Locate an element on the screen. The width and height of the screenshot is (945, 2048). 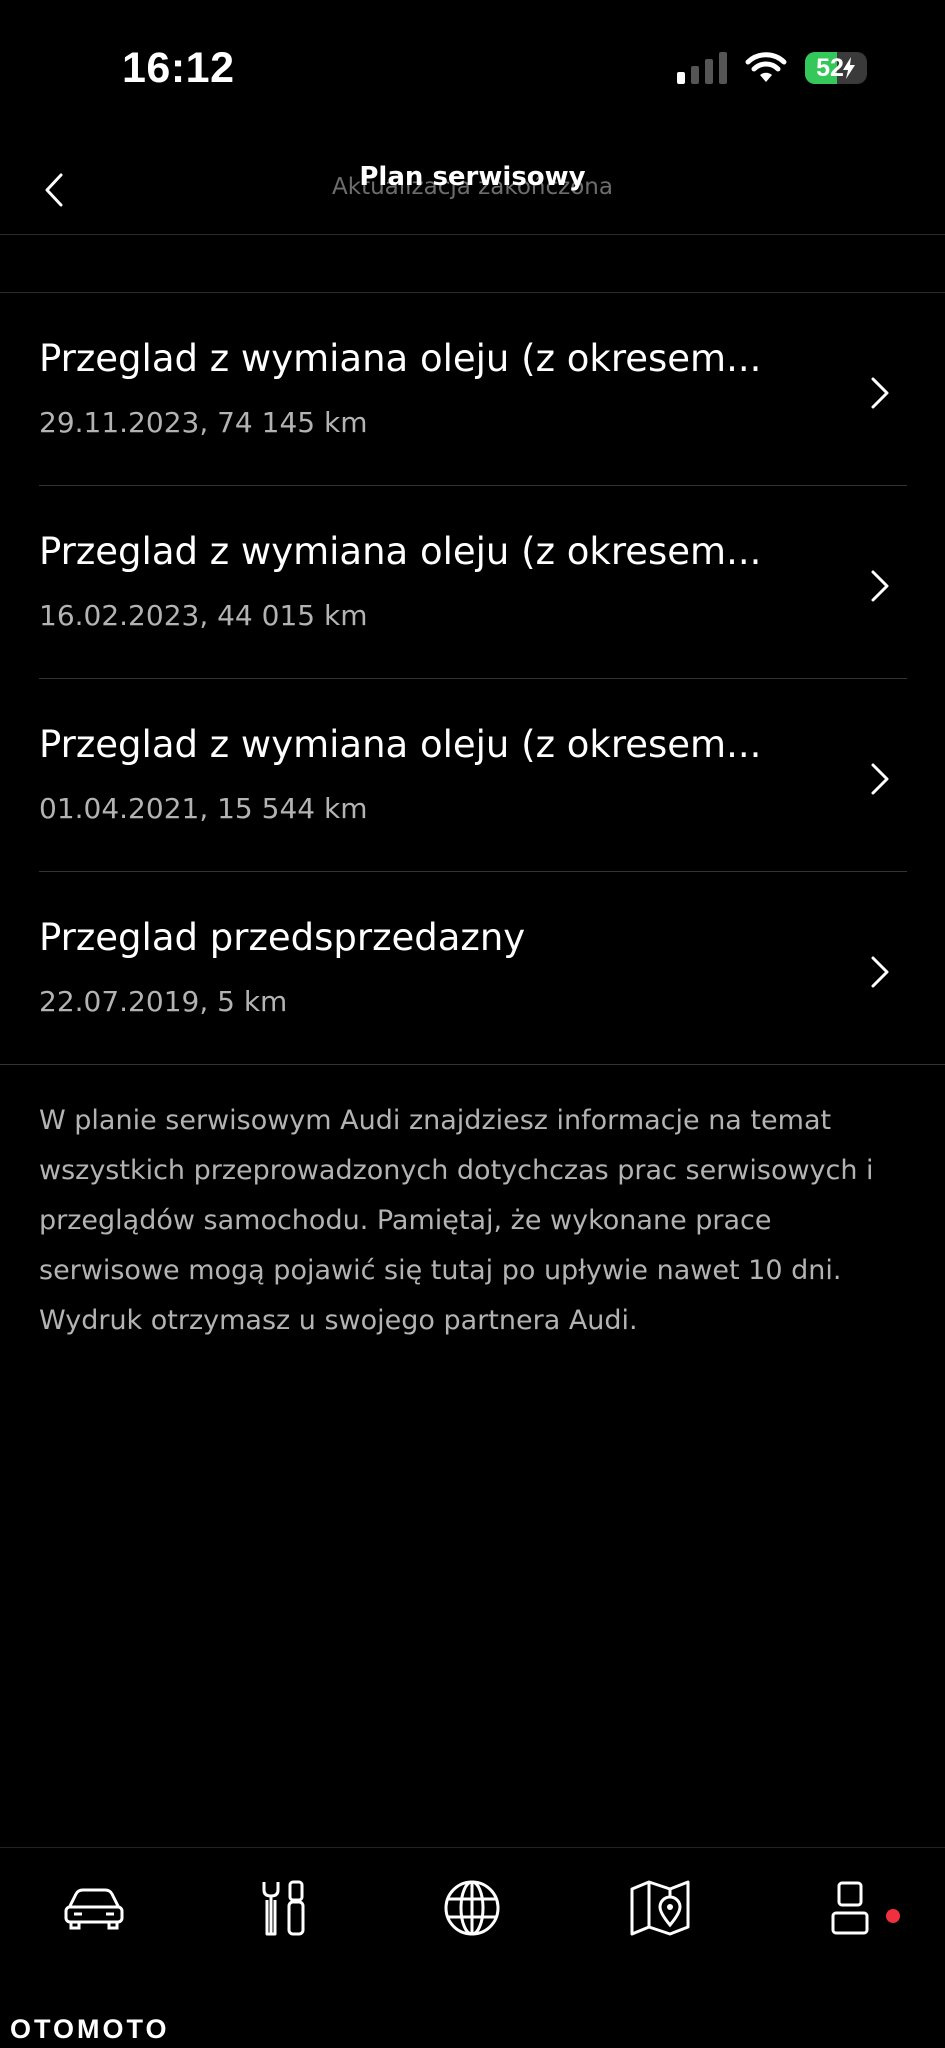
service-tools-icon is located at coordinates (283, 1908).